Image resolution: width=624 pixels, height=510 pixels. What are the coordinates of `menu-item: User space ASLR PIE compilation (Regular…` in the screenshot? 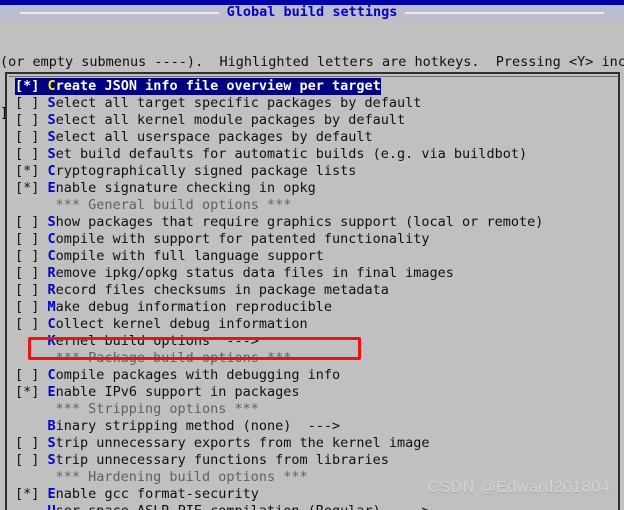 It's located at (312, 506).